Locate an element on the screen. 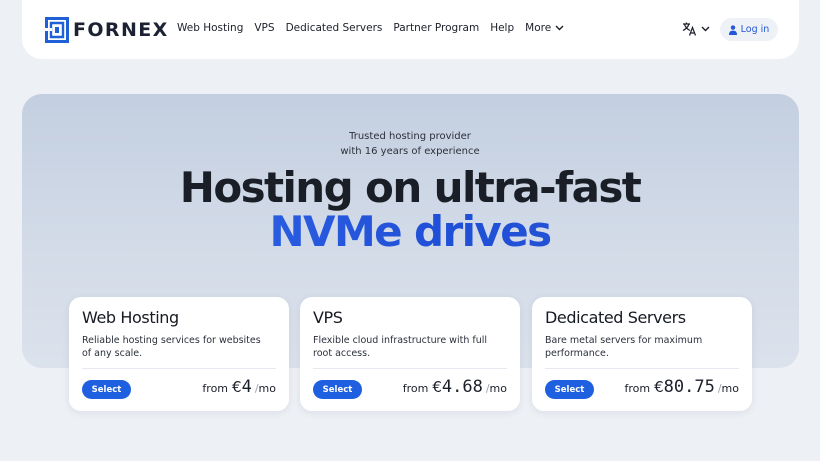  translate-icon is located at coordinates (689, 29).